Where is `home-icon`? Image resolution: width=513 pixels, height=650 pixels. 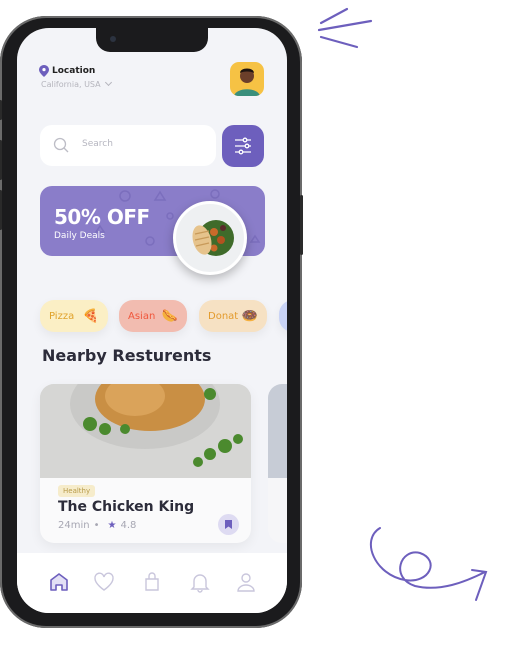 home-icon is located at coordinates (59, 582).